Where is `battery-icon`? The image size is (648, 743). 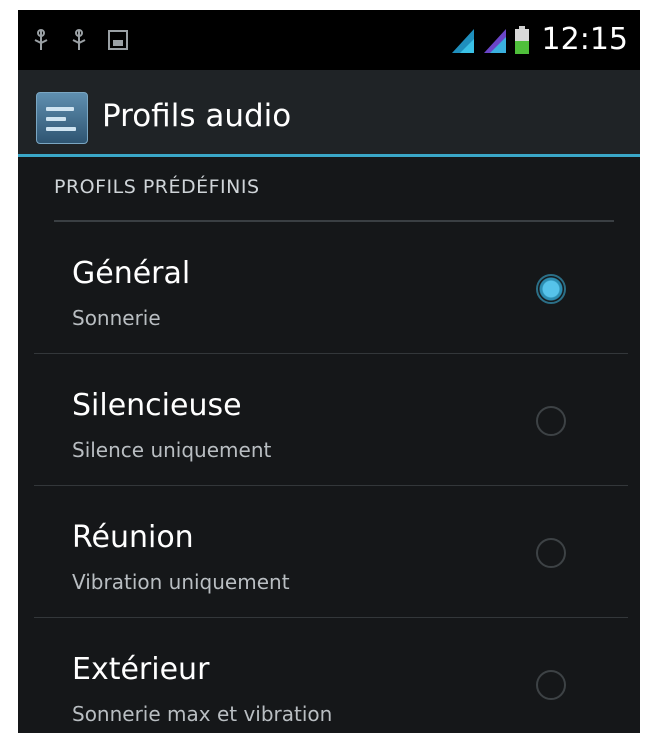
battery-icon is located at coordinates (521, 39).